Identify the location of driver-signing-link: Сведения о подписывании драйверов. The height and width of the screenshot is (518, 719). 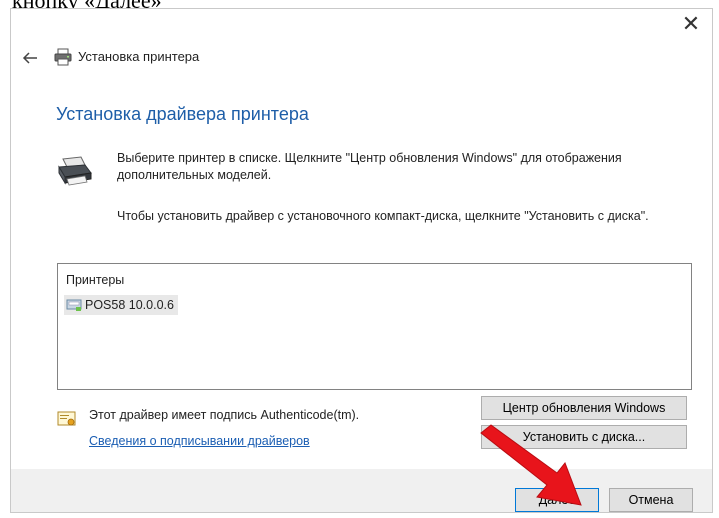
(199, 441).